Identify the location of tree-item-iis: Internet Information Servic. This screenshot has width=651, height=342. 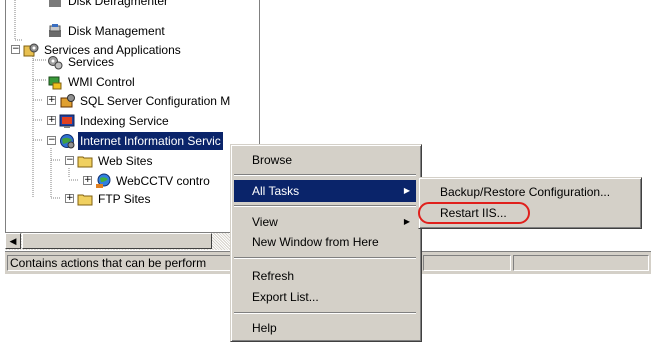
(141, 140).